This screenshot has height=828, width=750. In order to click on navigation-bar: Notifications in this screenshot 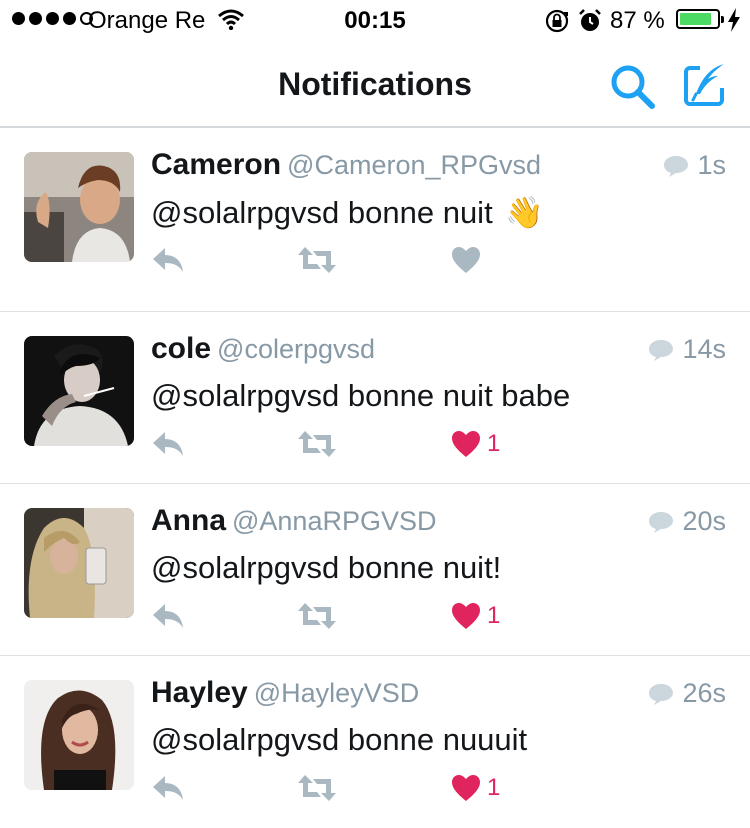, I will do `click(375, 84)`.